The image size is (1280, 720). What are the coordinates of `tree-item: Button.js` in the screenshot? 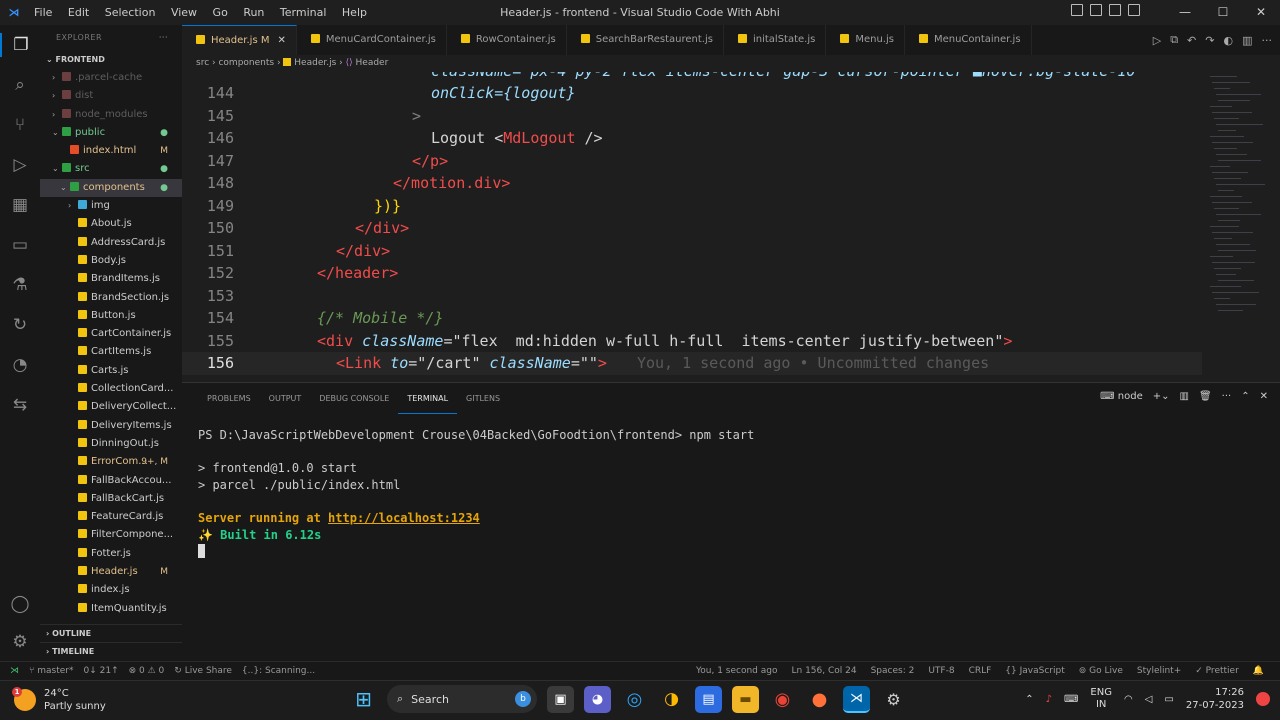 It's located at (111, 316).